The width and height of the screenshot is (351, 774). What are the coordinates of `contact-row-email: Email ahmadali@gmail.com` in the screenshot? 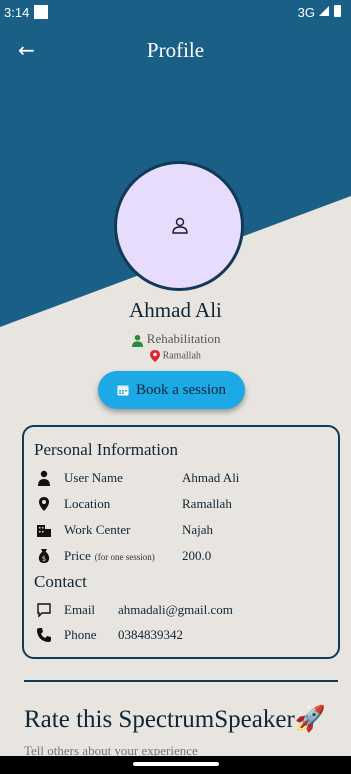 It's located at (186, 610).